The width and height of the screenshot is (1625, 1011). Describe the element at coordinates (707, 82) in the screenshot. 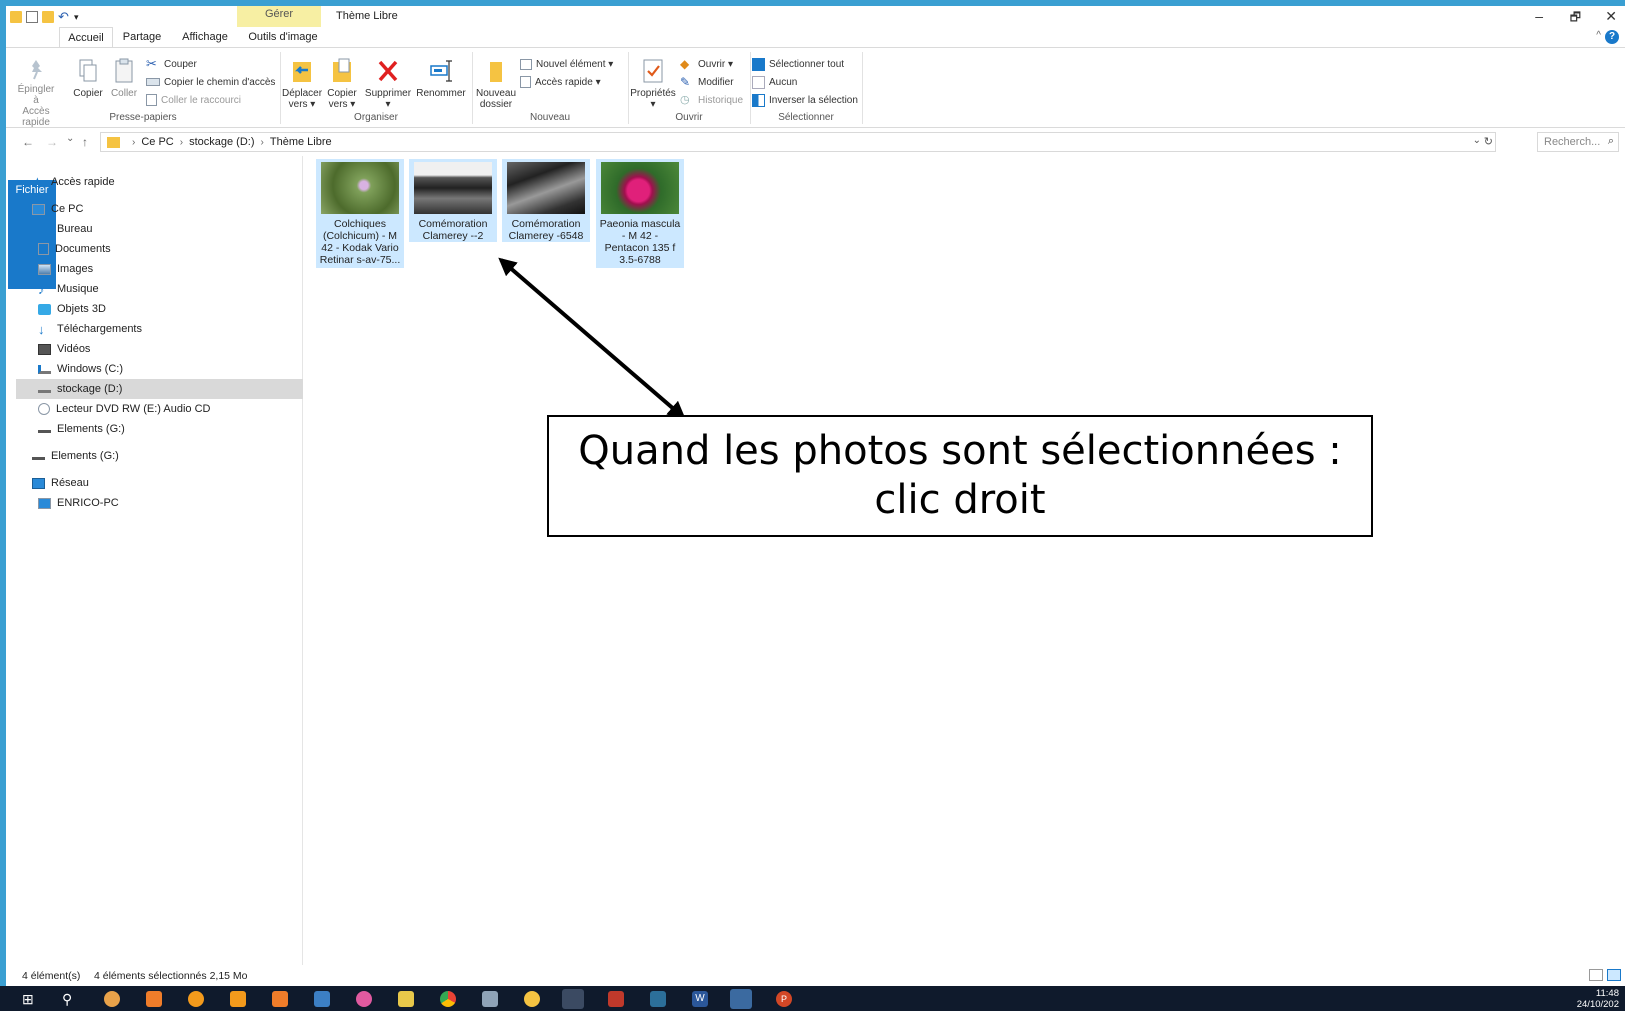

I see `edit-button: ✎ Modifier` at that location.